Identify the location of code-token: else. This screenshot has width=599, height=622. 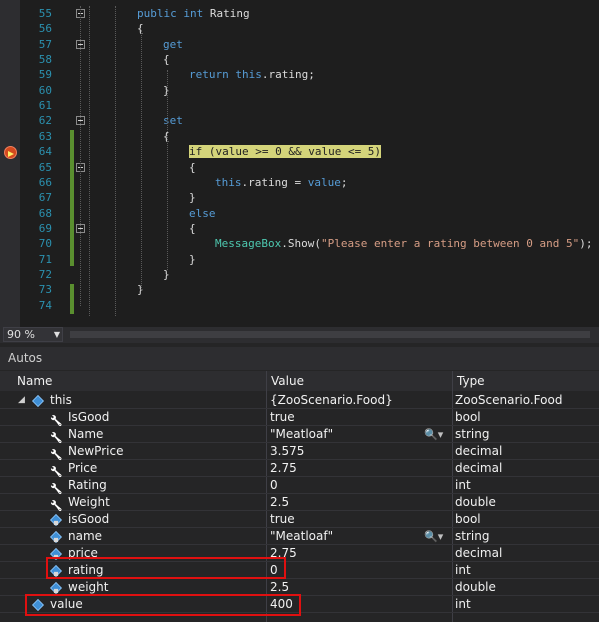
(202, 213).